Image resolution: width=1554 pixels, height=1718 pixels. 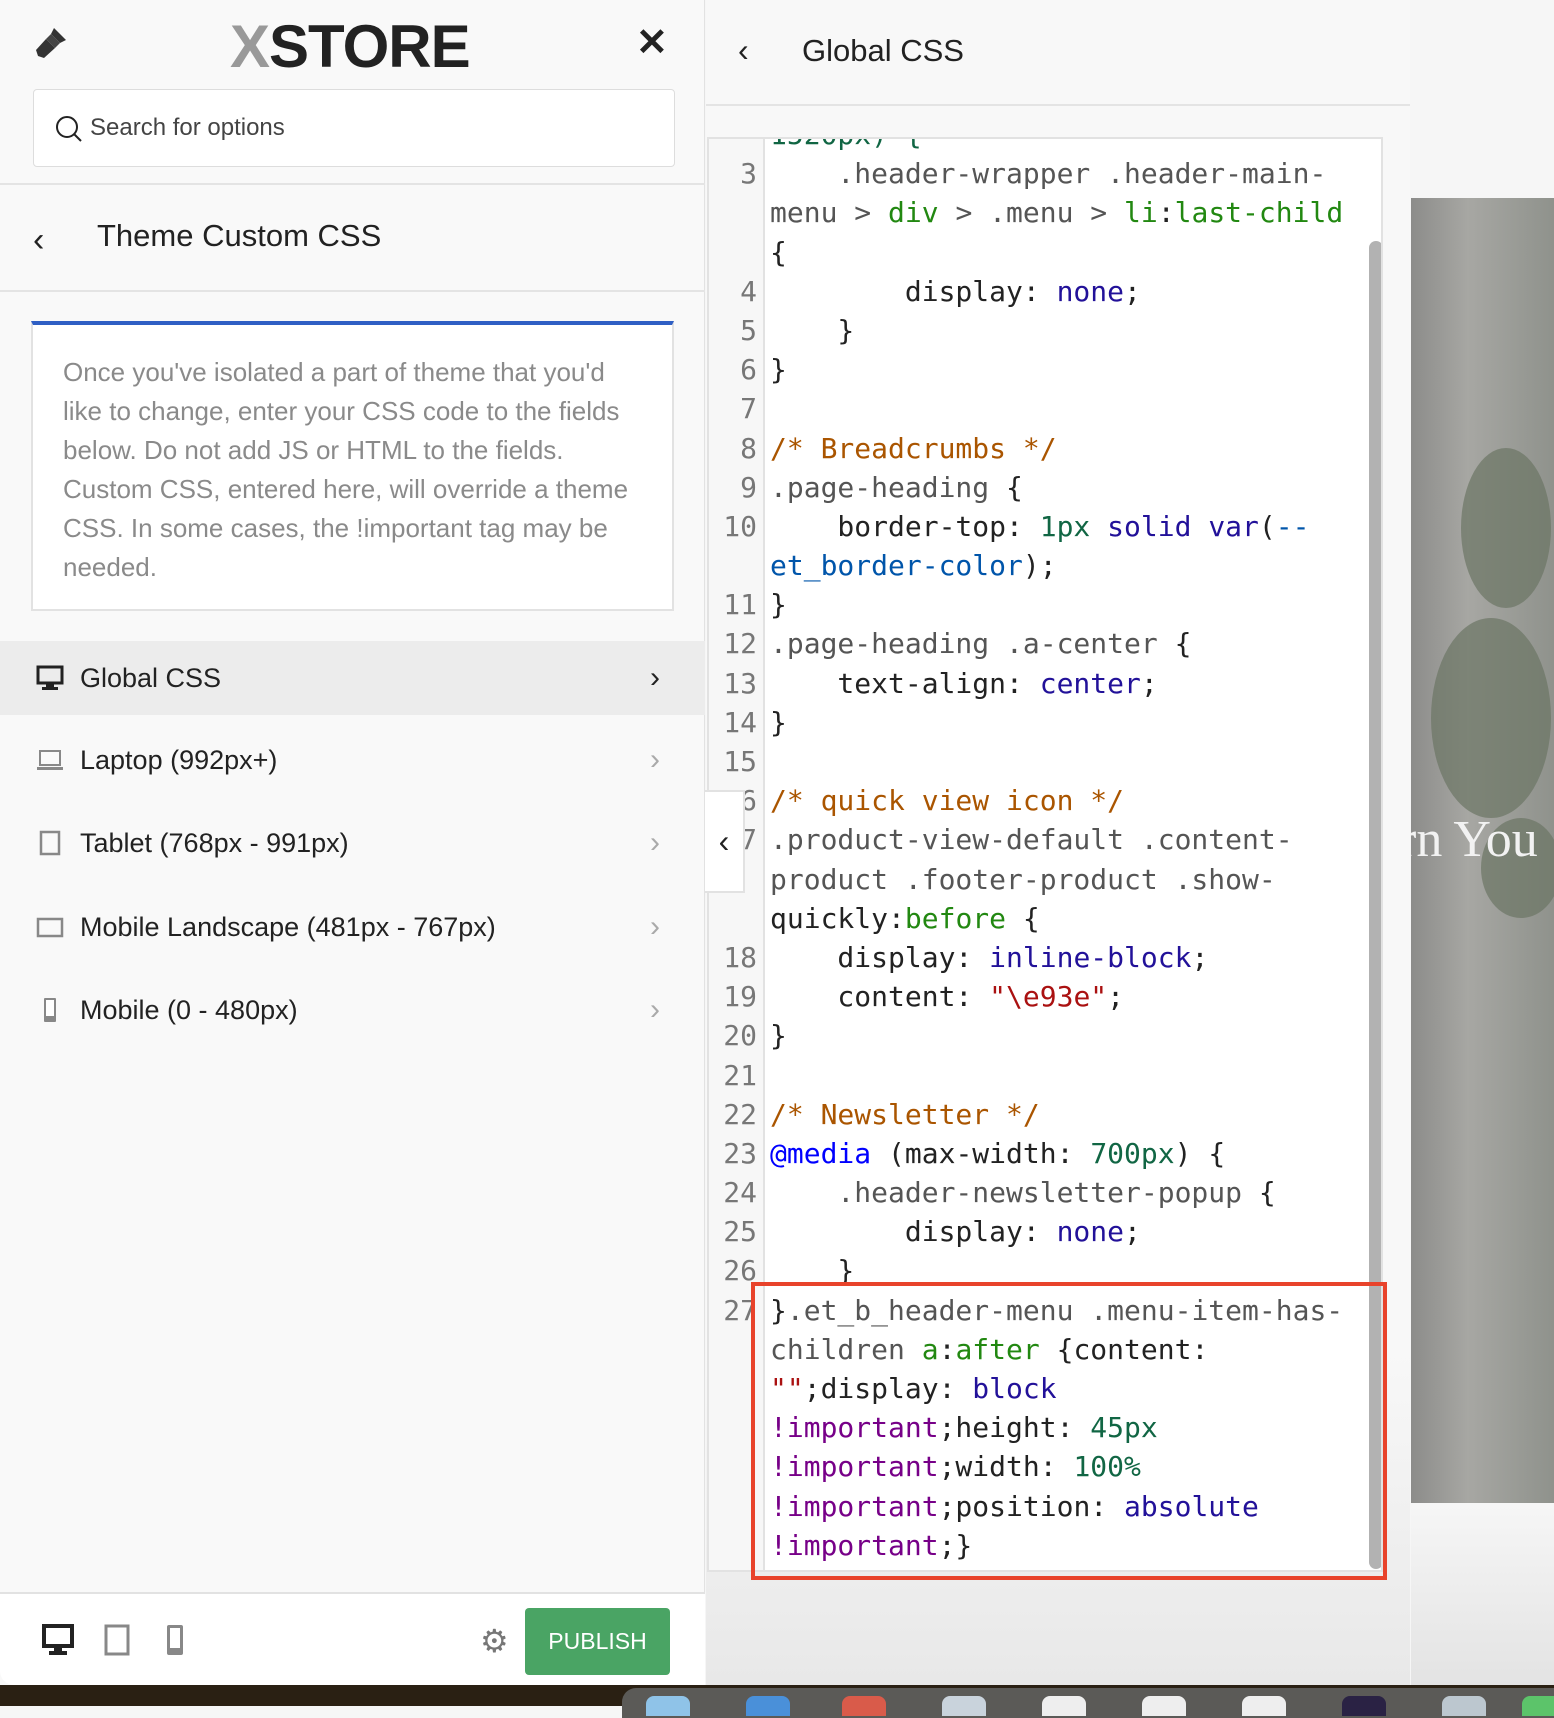 What do you see at coordinates (829, 918) in the screenshot?
I see `code-token: quickly` at bounding box center [829, 918].